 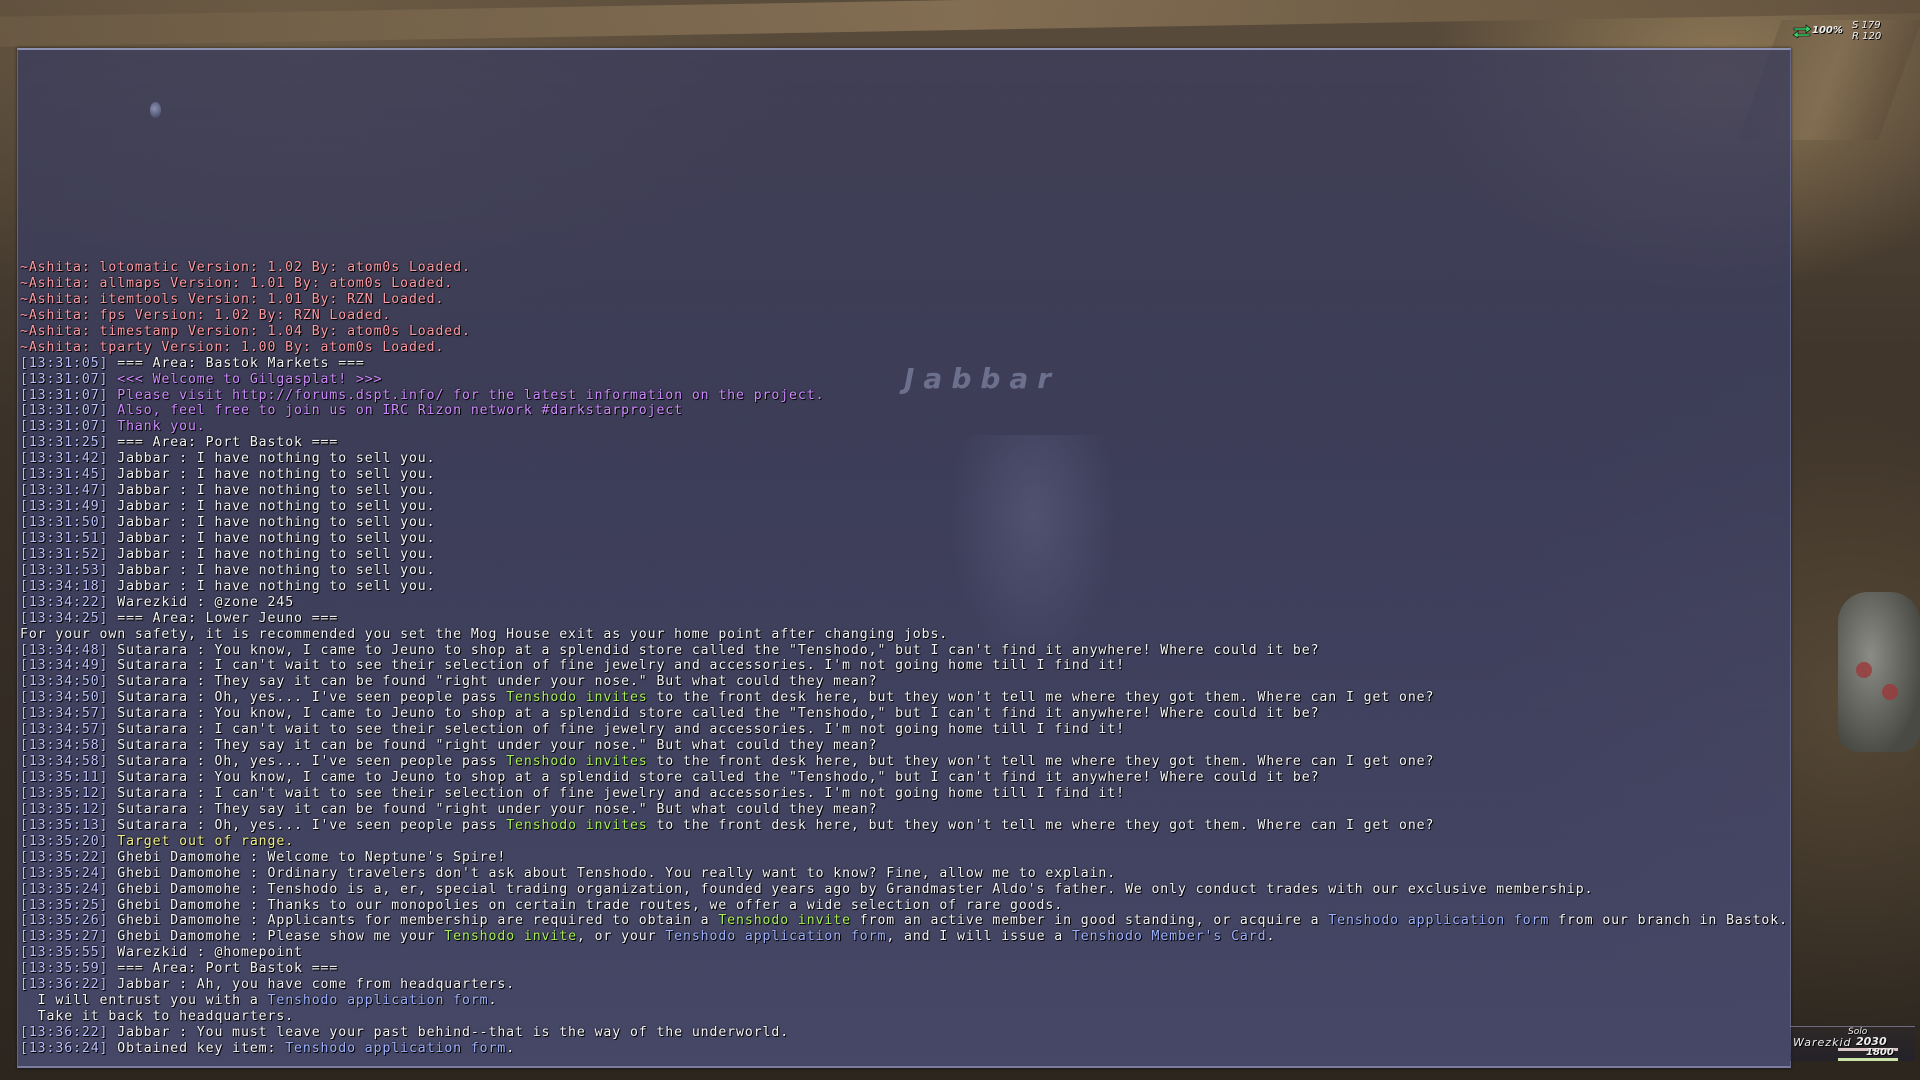 What do you see at coordinates (900, 443) in the screenshot?
I see `chat-line: [13:31:25] === Area: Port Bastok ===` at bounding box center [900, 443].